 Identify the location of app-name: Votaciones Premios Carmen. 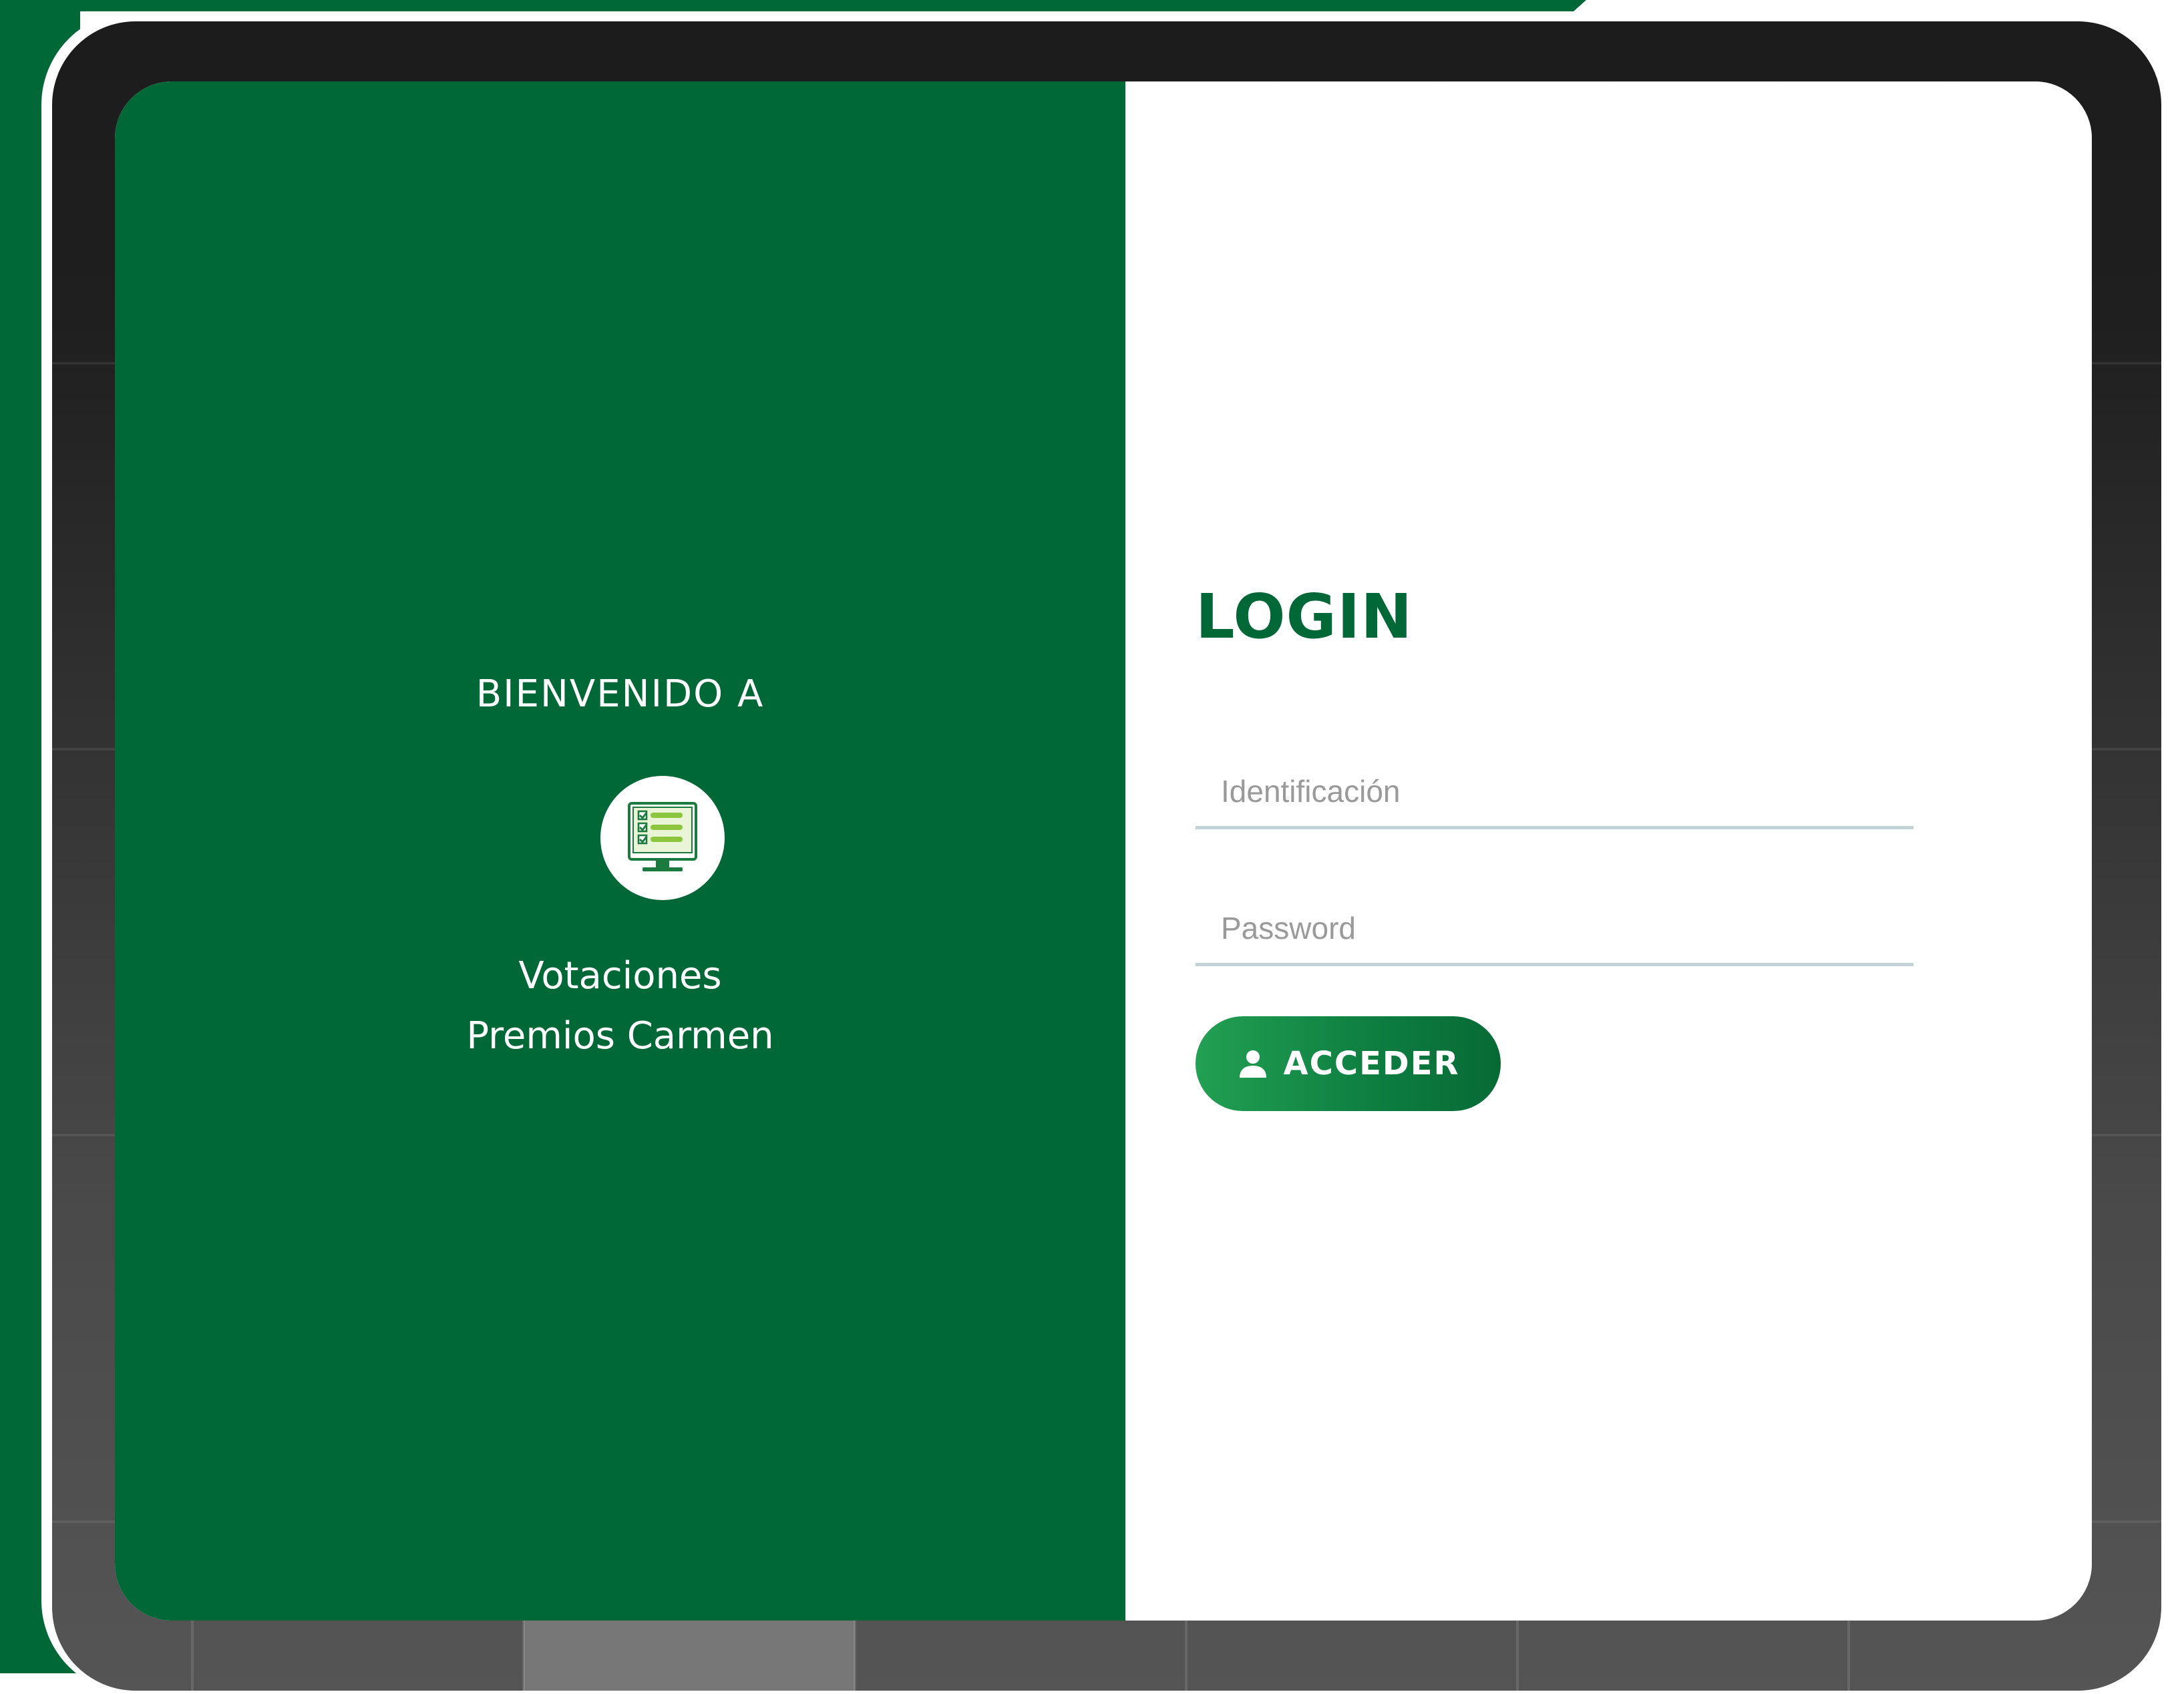
(620, 1006).